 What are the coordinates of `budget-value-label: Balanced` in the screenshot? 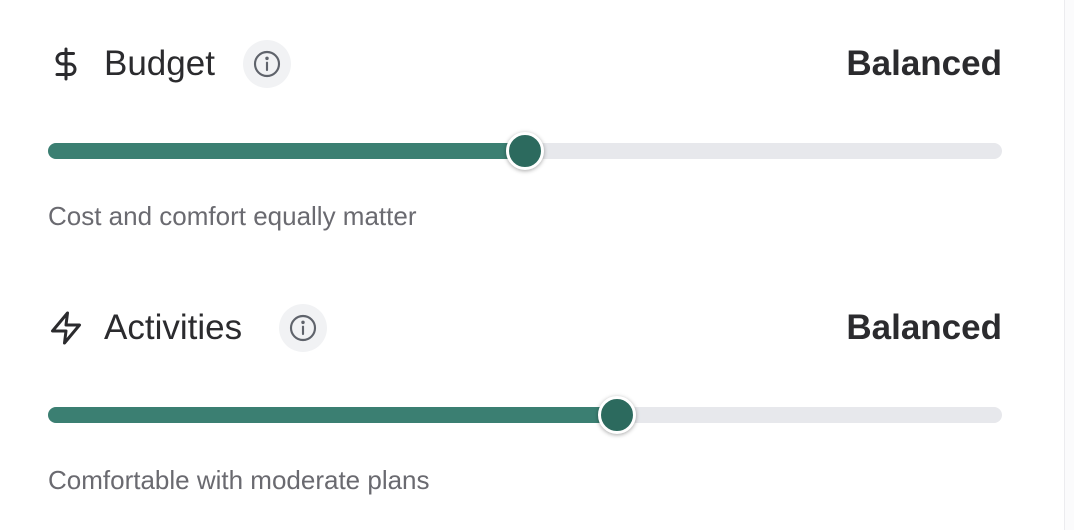 It's located at (924, 63).